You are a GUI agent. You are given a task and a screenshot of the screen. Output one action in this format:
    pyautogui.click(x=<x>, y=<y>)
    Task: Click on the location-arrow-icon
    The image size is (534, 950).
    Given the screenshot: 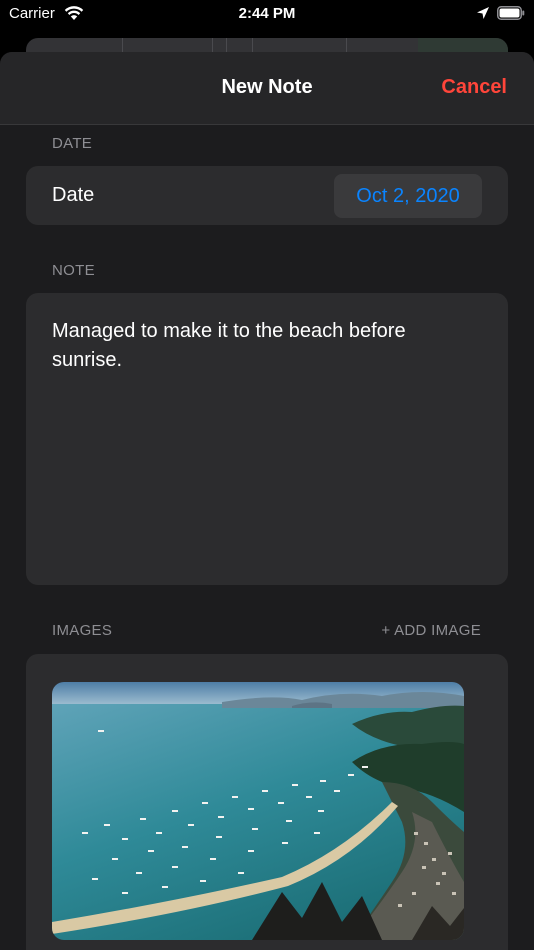 What is the action you would take?
    pyautogui.click(x=483, y=13)
    